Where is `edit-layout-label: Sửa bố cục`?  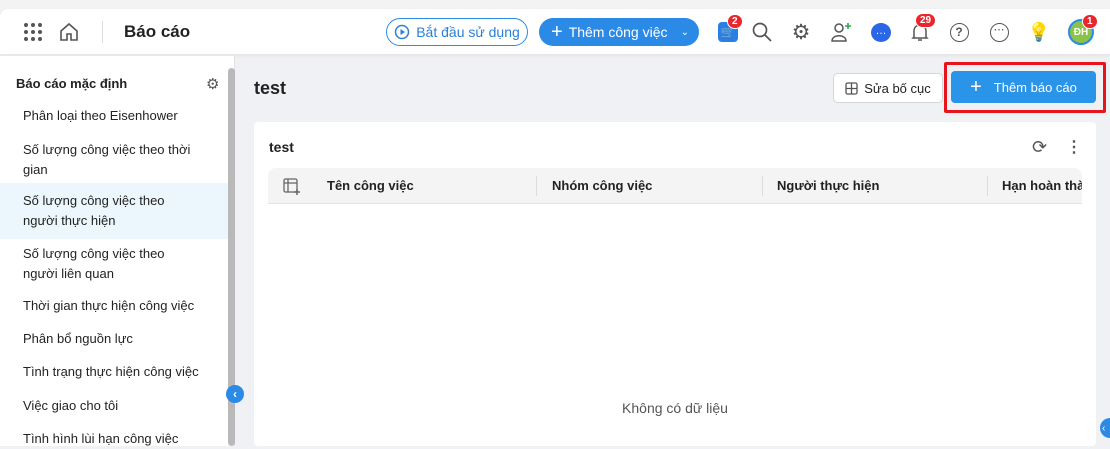
edit-layout-label: Sửa bố cục is located at coordinates (897, 88).